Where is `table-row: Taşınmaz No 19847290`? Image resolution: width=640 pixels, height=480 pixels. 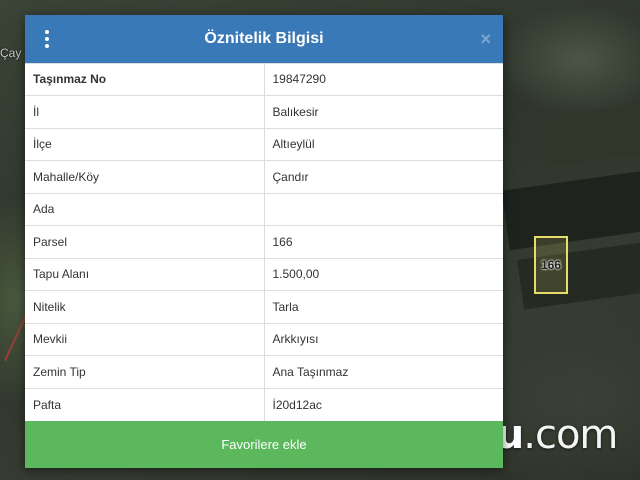 table-row: Taşınmaz No 19847290 is located at coordinates (264, 79).